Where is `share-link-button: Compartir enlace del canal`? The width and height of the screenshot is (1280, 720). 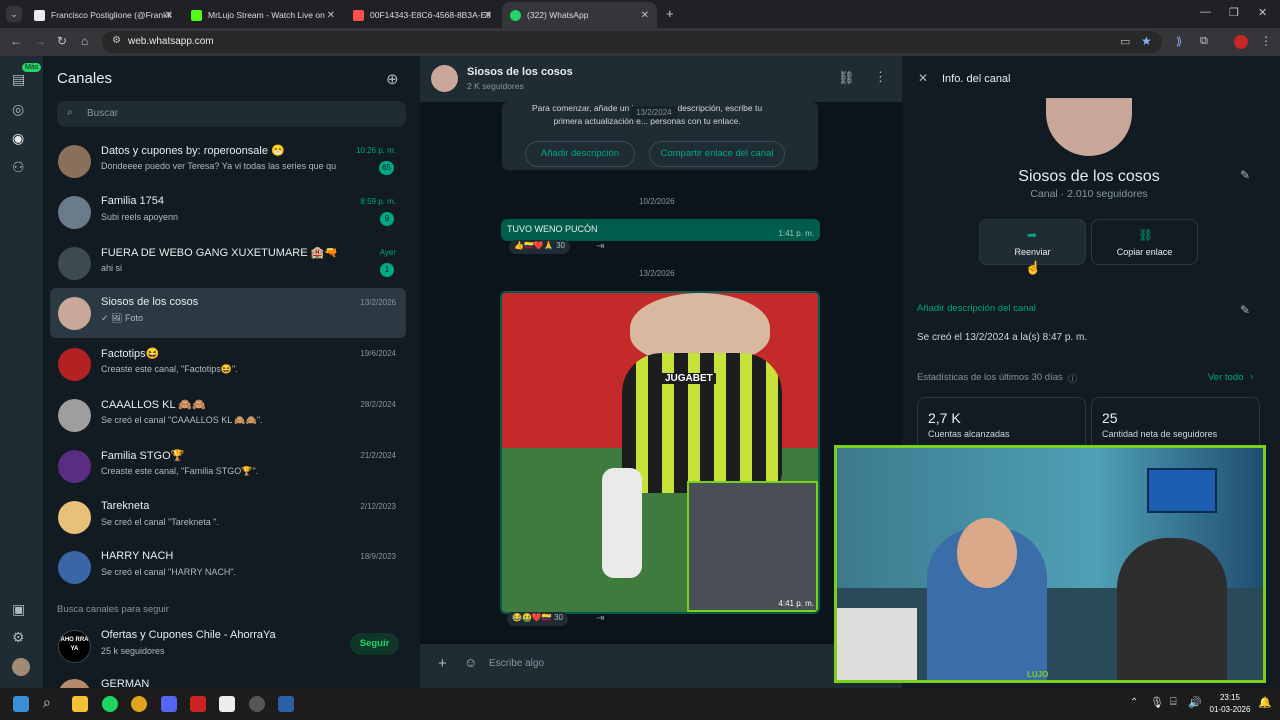
share-link-button: Compartir enlace del canal is located at coordinates (717, 154).